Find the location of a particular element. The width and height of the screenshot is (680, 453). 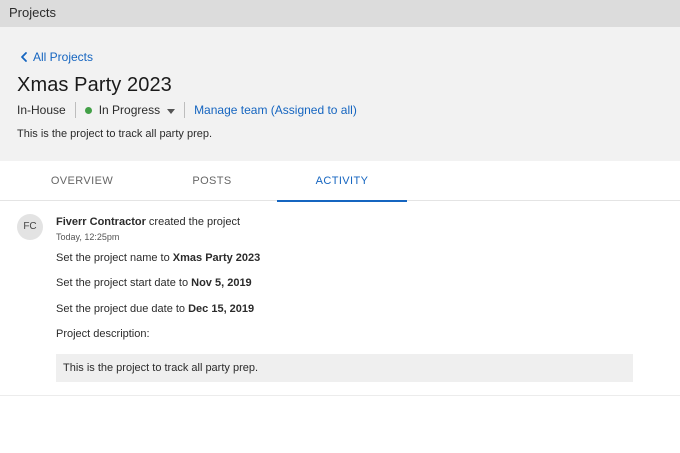

activity-line-due-date: Set the project due date to Dec 15, 2019 is located at coordinates (155, 309).